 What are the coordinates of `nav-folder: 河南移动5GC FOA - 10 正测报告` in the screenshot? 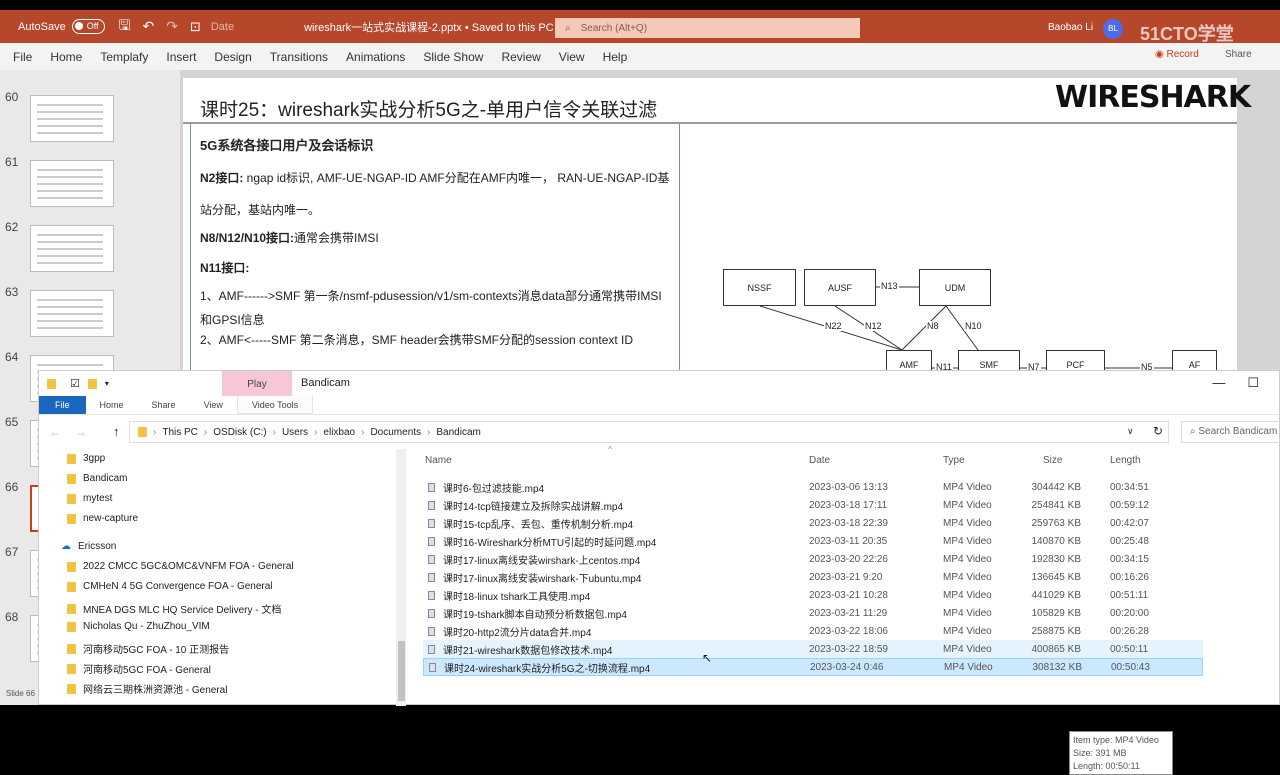 It's located at (148, 648).